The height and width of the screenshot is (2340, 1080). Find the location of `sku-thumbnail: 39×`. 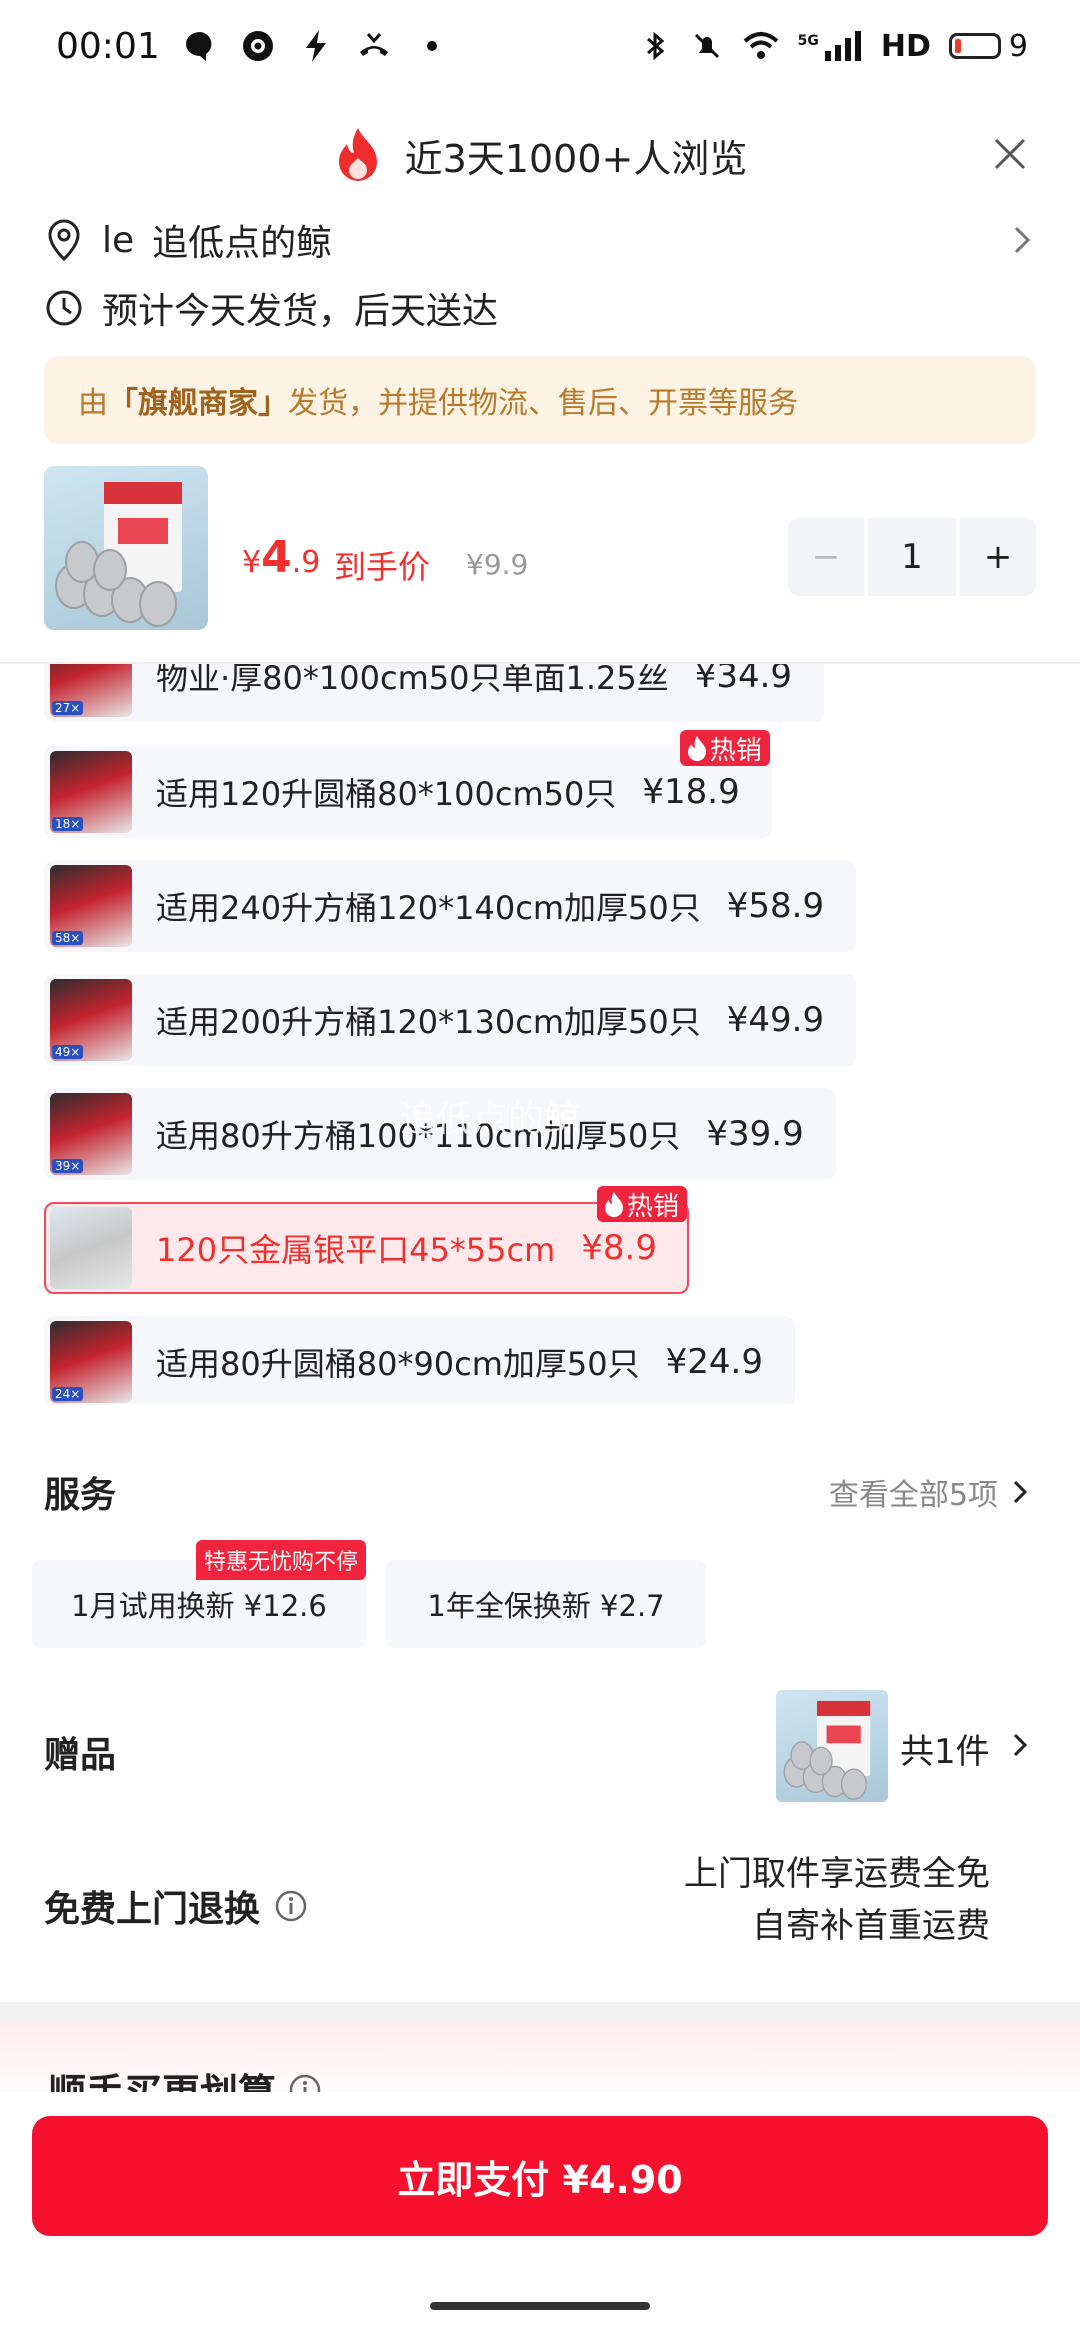

sku-thumbnail: 39× is located at coordinates (91, 1134).